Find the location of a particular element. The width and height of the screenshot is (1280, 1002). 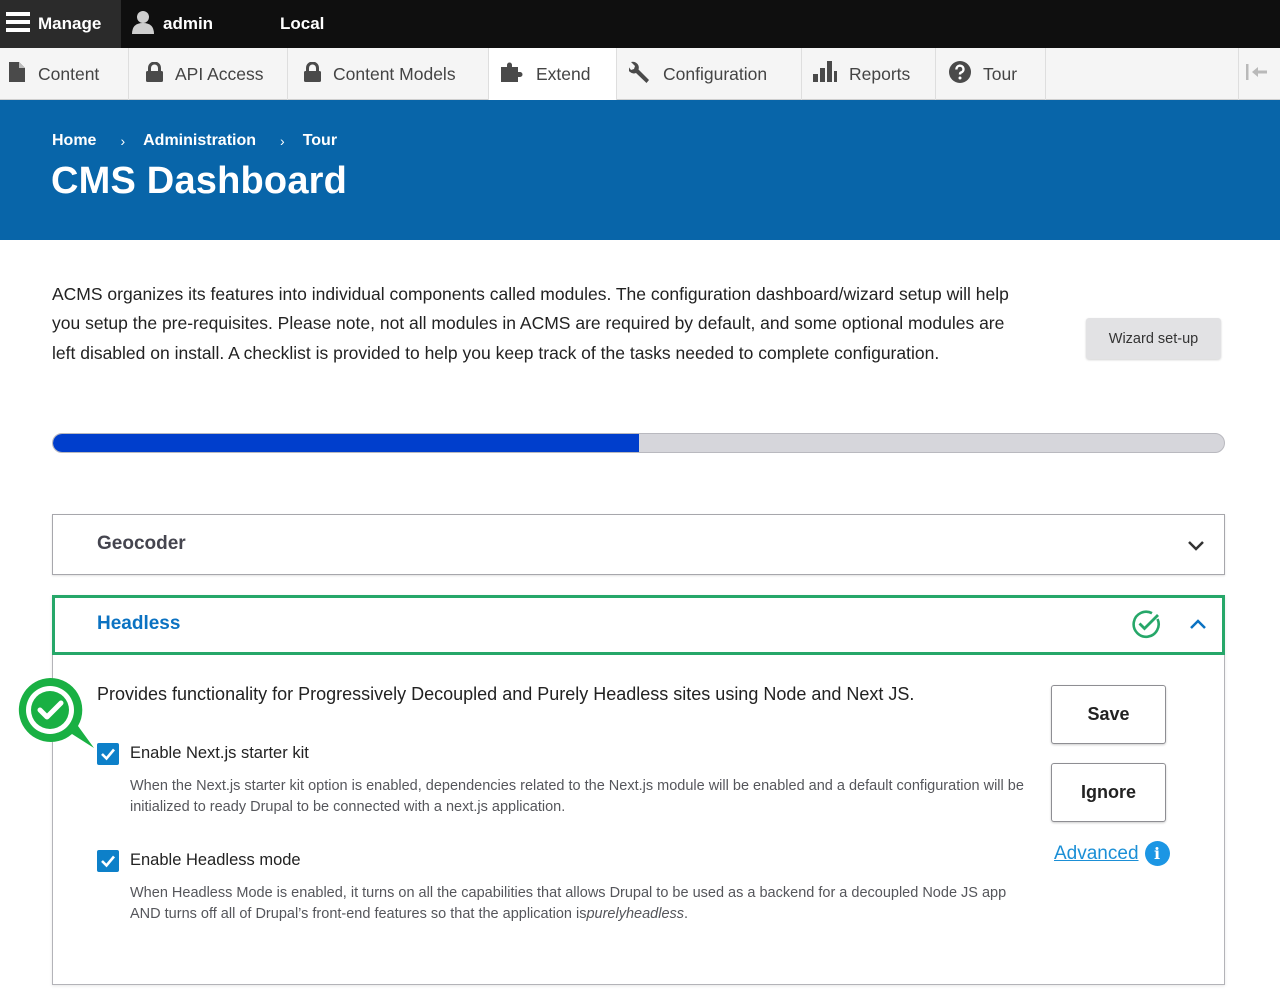

wizard-setup-button: Wizard set-up is located at coordinates (1153, 338).